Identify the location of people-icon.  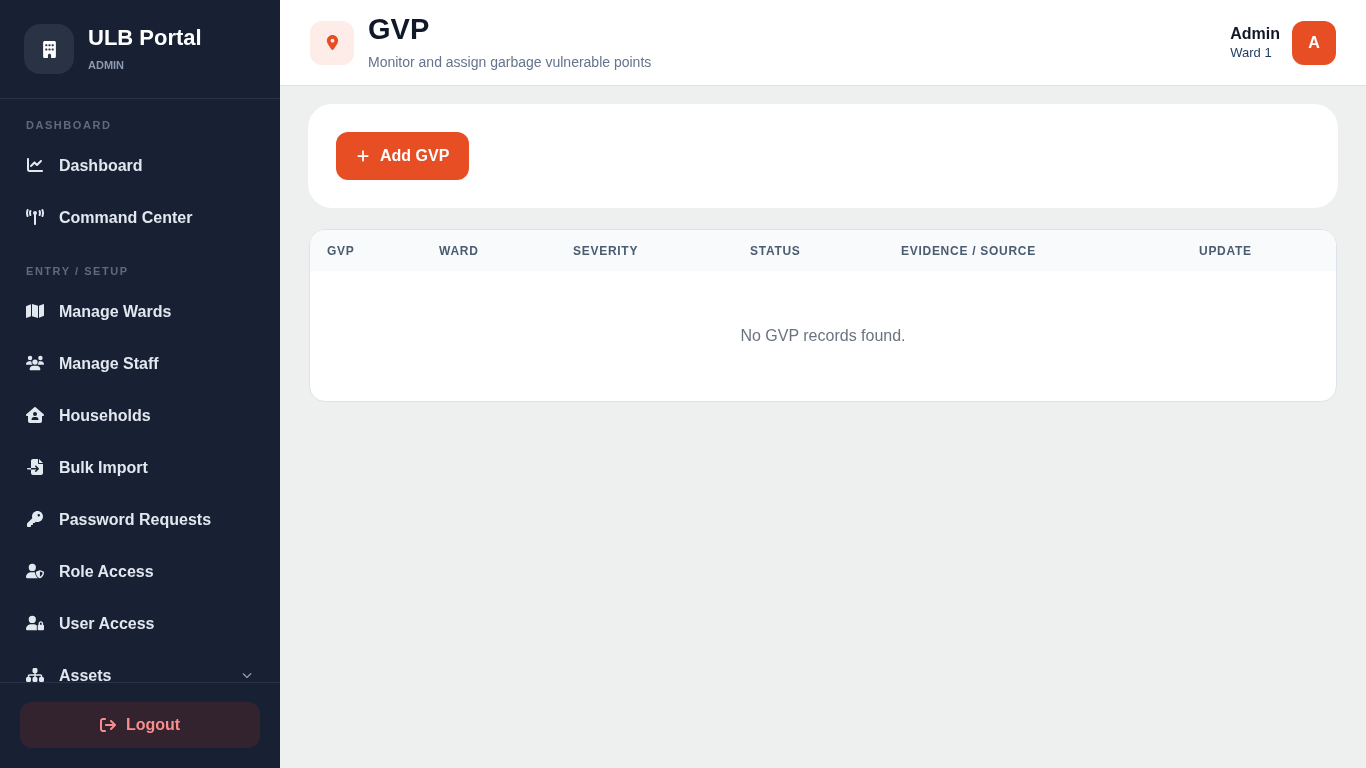
(35, 363).